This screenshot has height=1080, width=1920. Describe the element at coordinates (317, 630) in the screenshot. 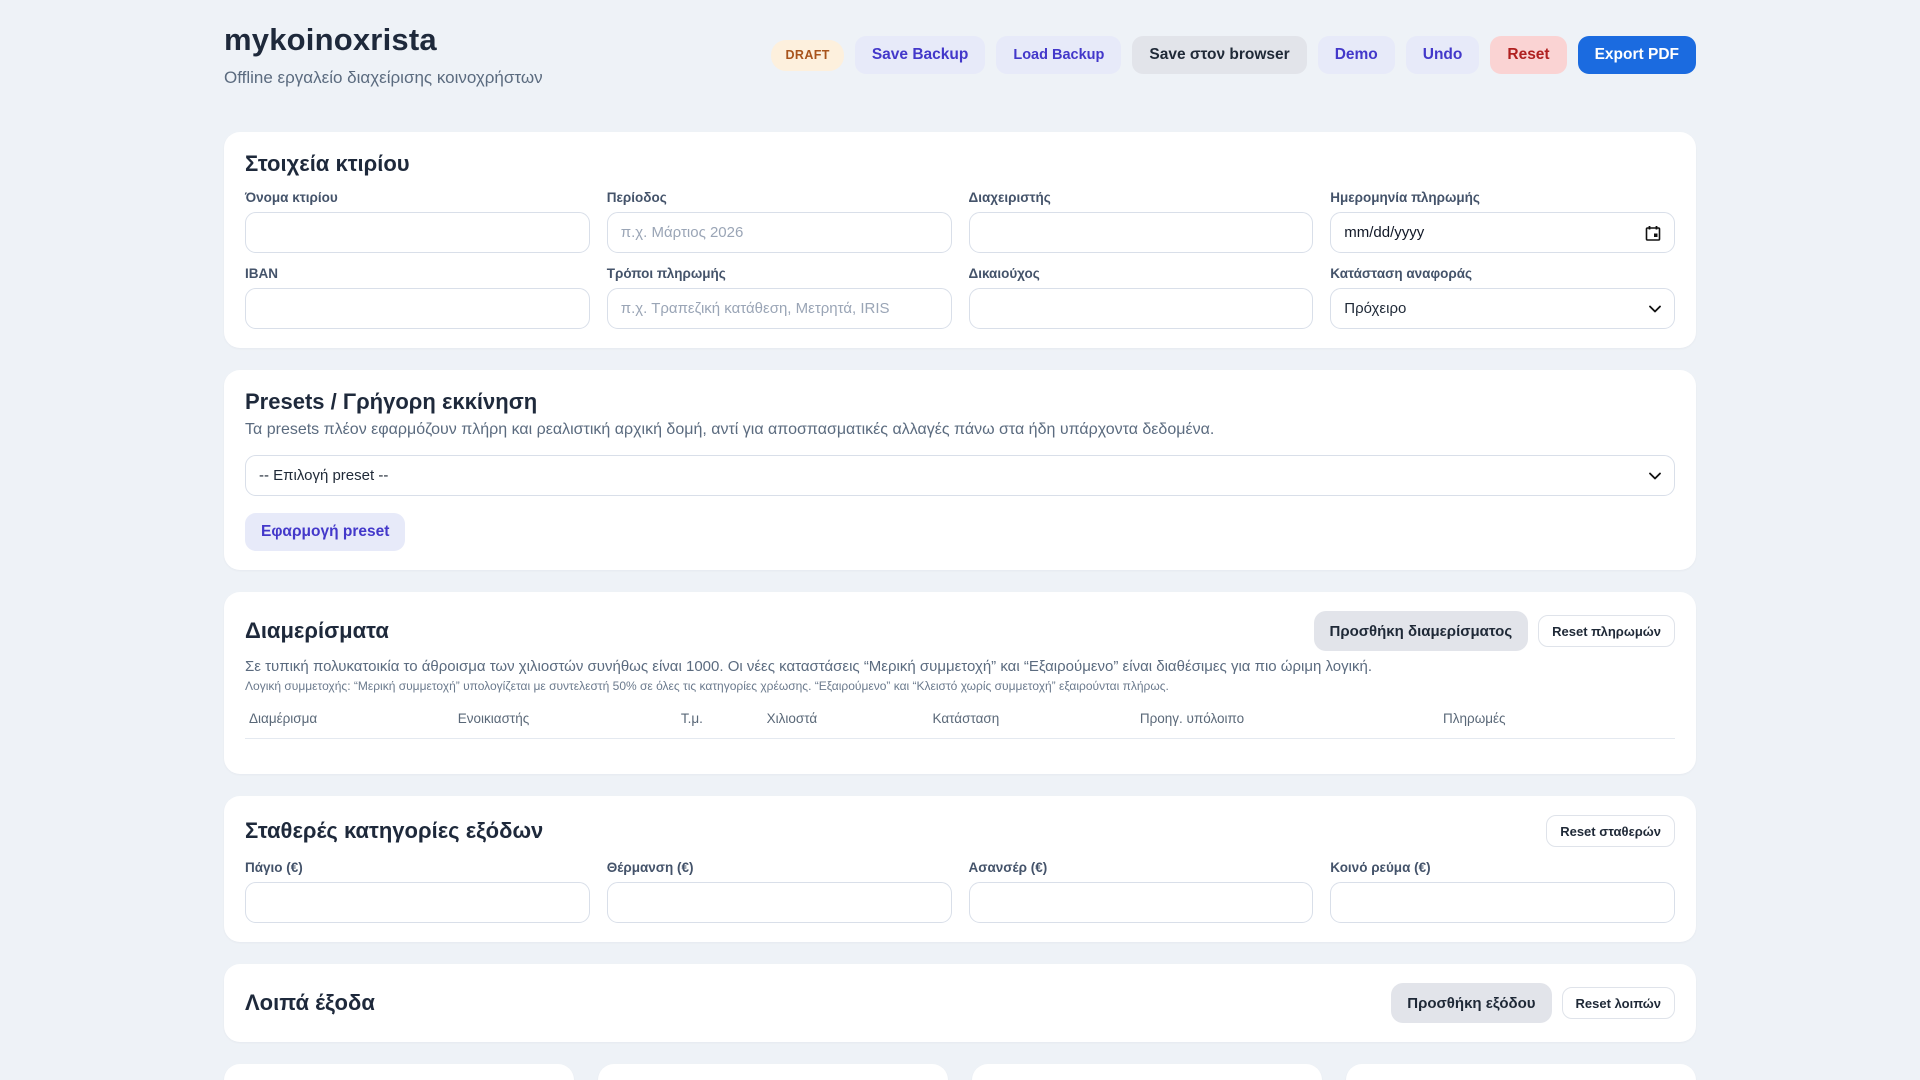

I see `apartments-card-title: Διαμερίσματα` at that location.